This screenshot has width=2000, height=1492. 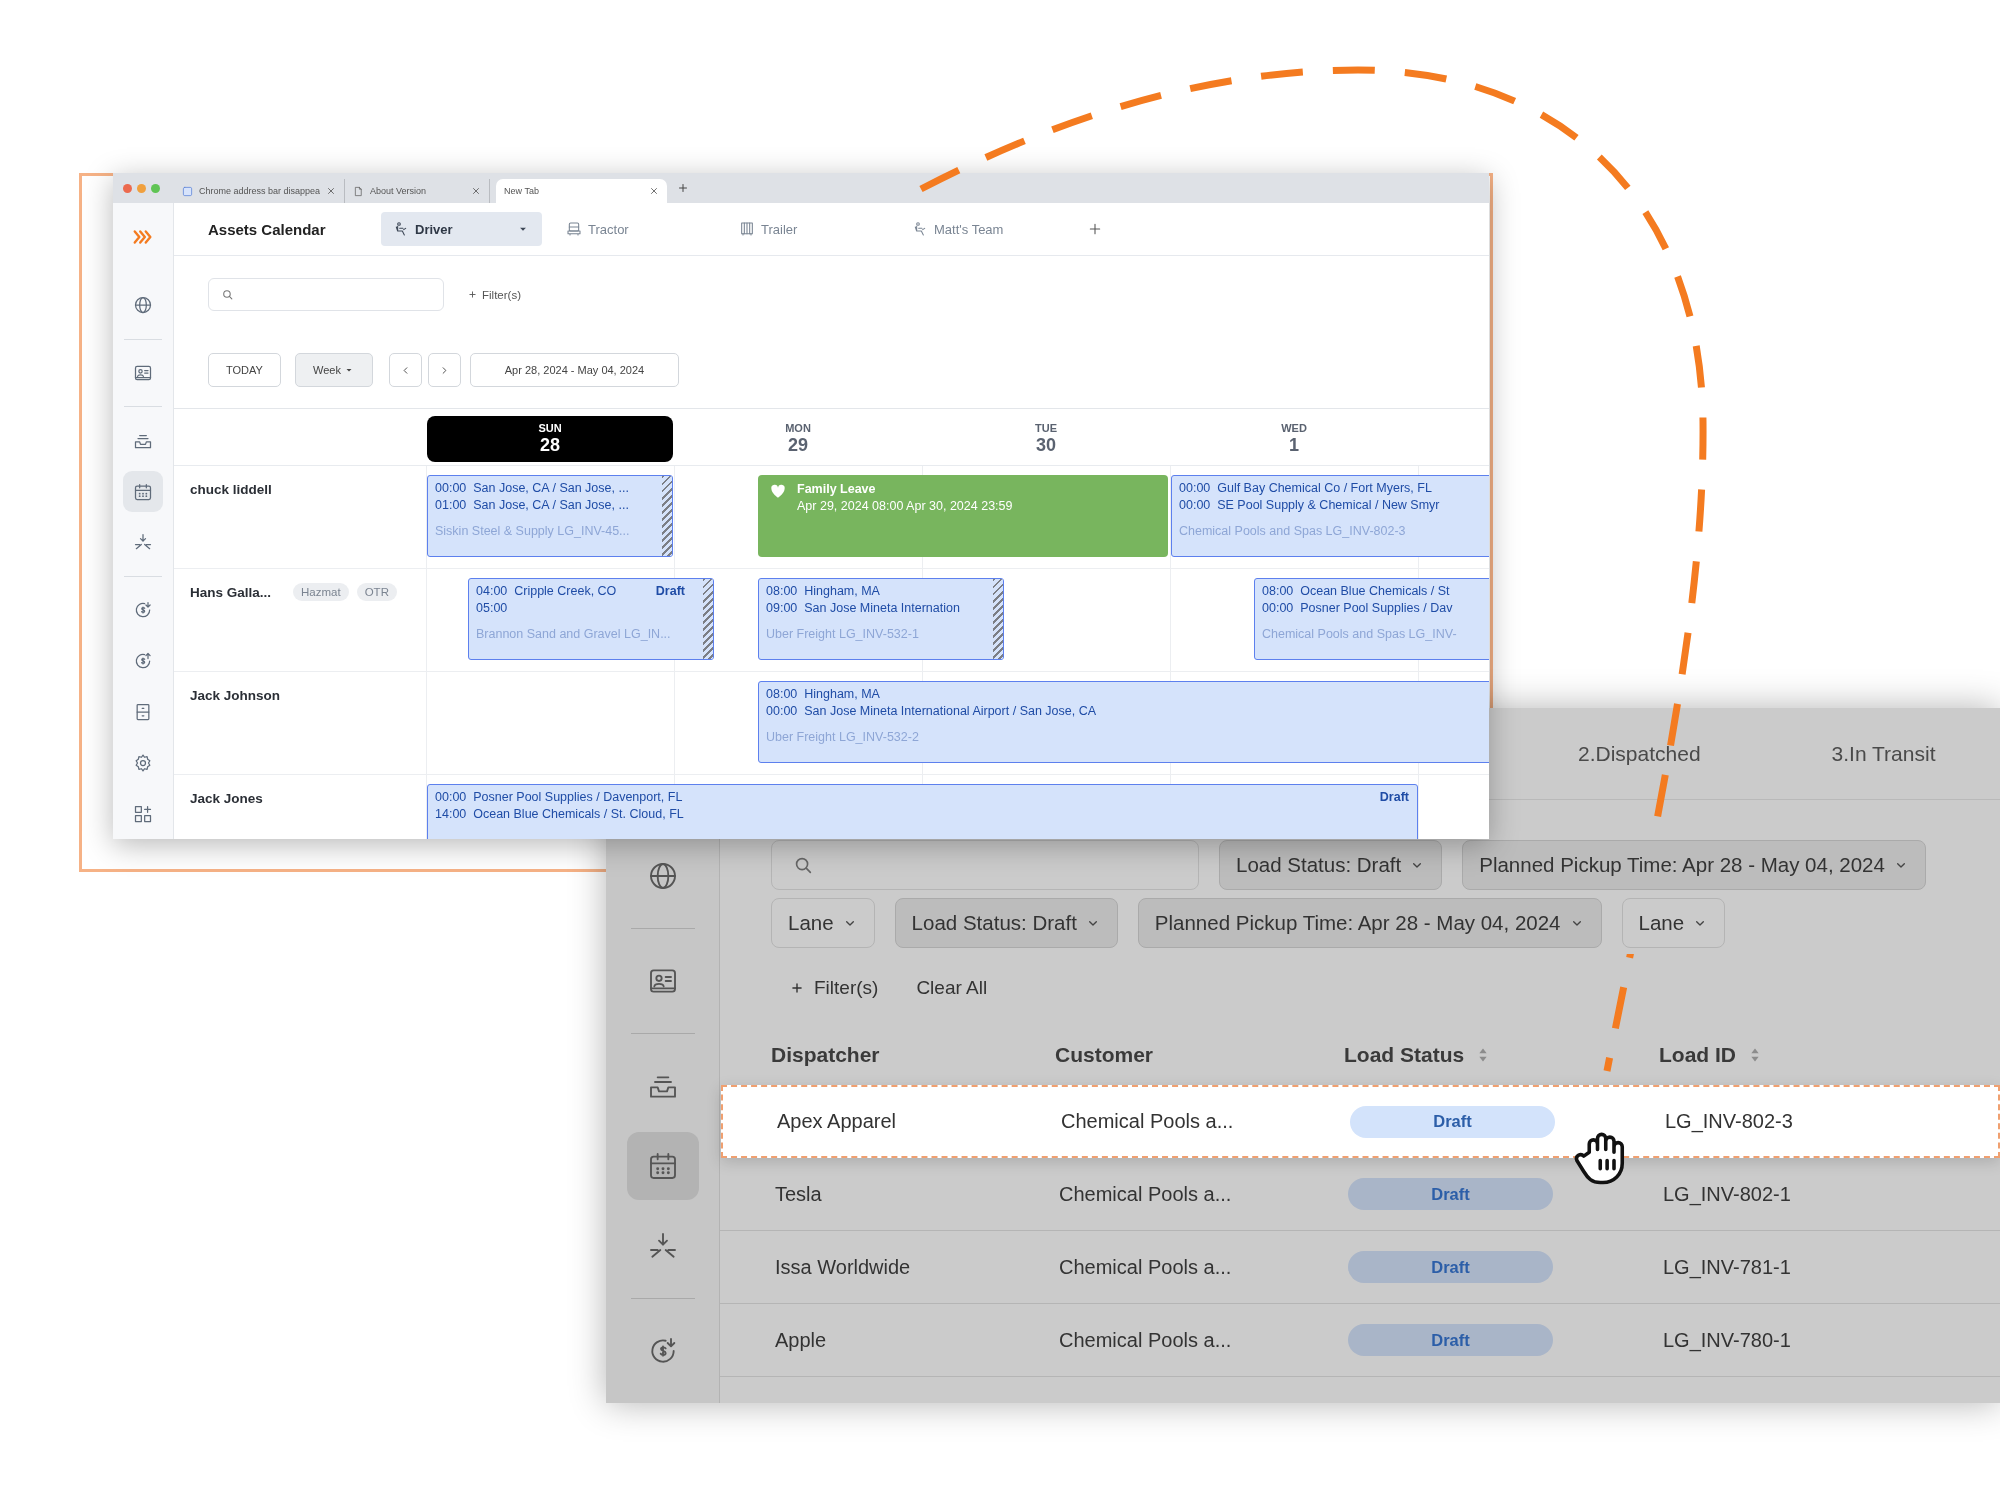 I want to click on load-event: 08:00 Hingham, MA 09:00 San Jose Mineta Internation Uber Freight LG_INV-532-1, so click(x=881, y=619).